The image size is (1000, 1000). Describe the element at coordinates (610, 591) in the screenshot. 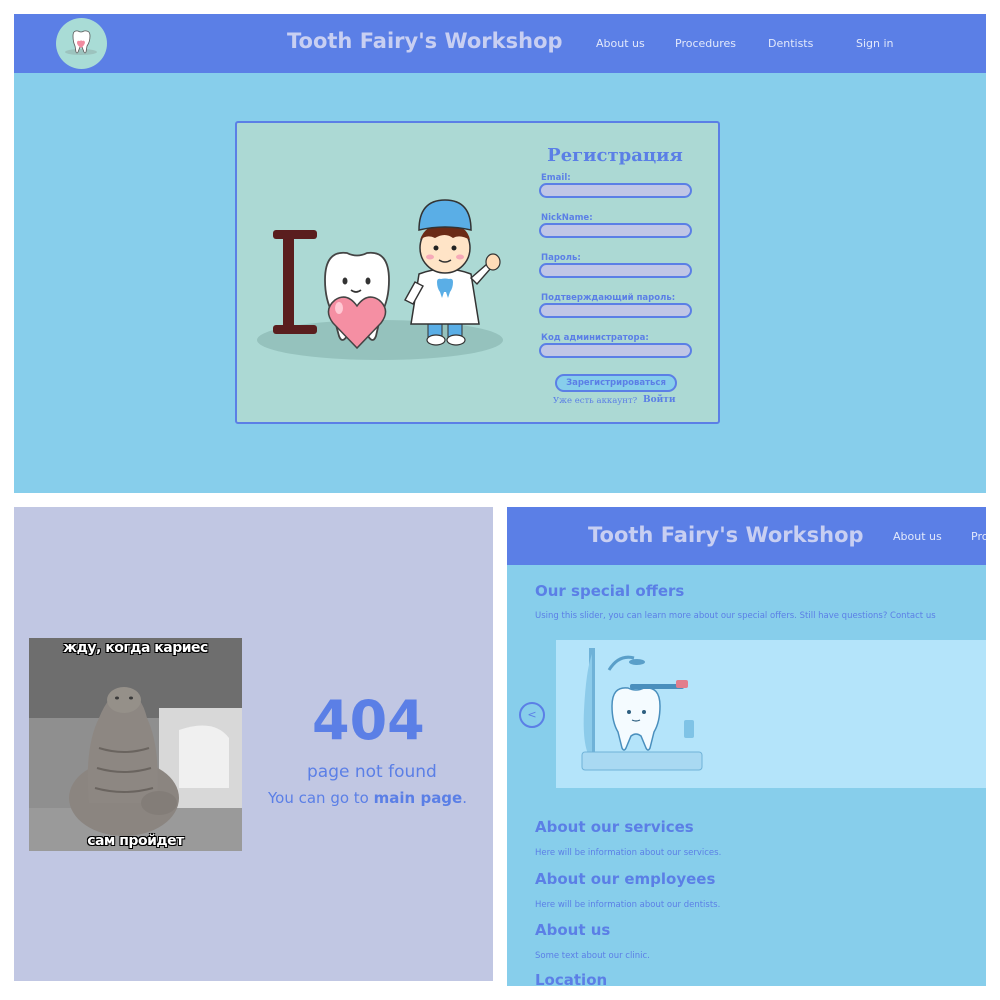

I see `offers-title: Our special offers` at that location.